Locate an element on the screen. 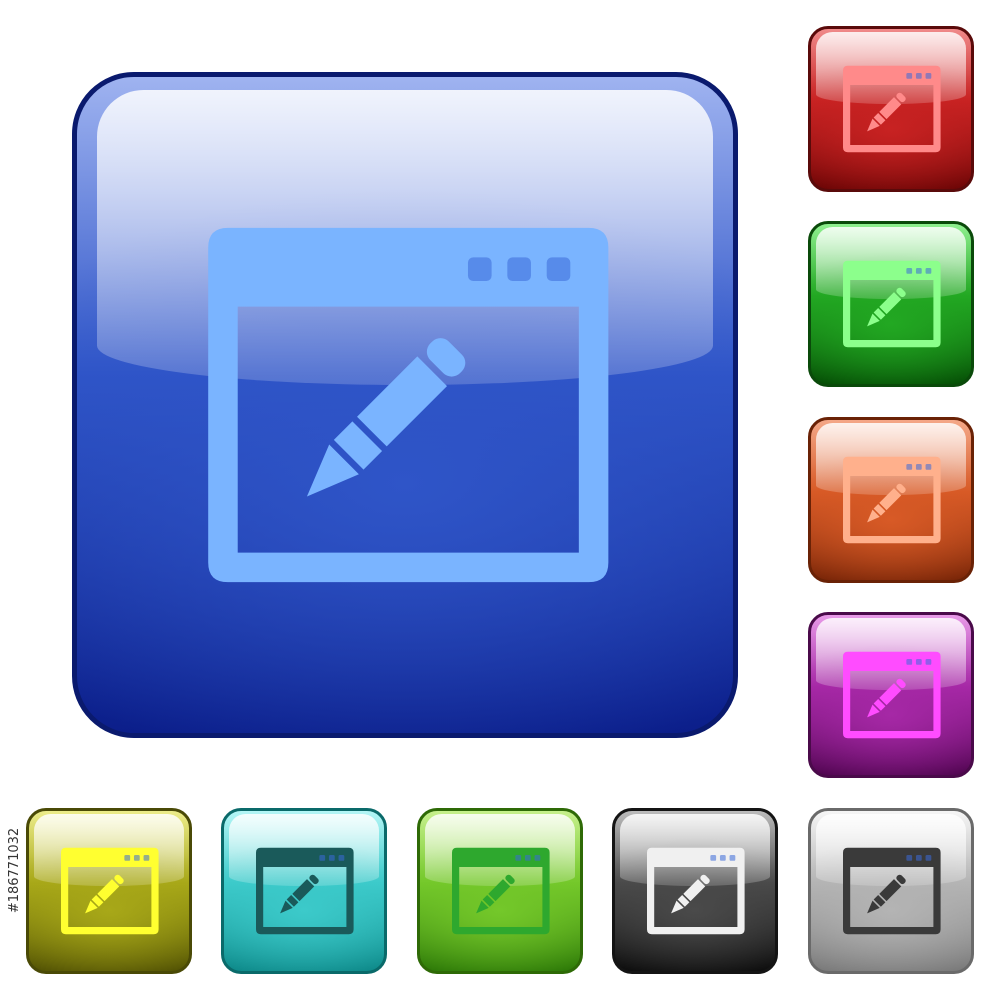 The image size is (1000, 1000). yellow-browser-edit-button is located at coordinates (109, 891).